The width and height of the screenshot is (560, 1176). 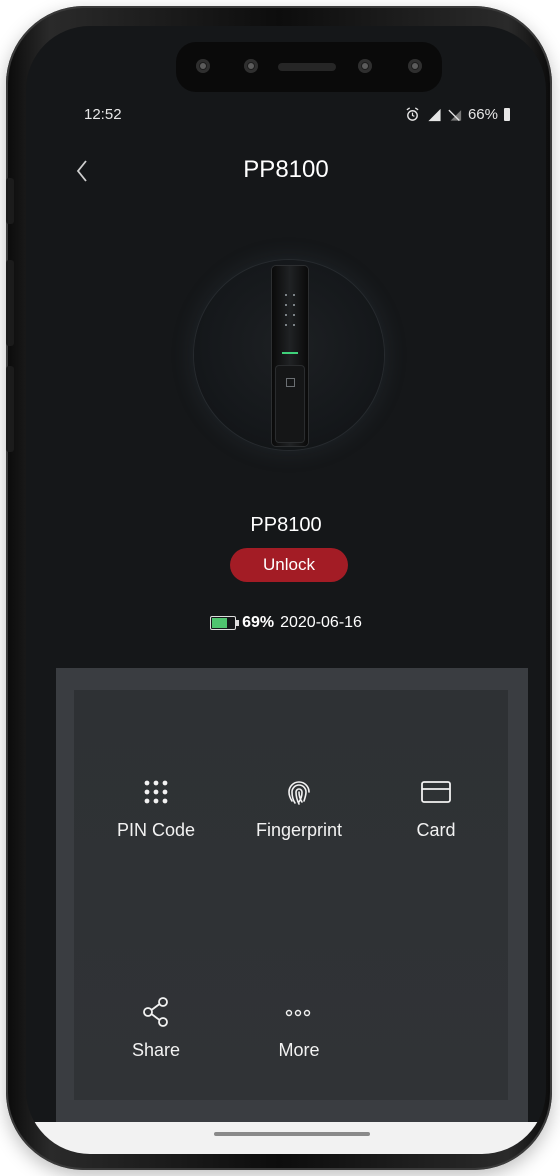 I want to click on page-title: PP8100, so click(x=286, y=169).